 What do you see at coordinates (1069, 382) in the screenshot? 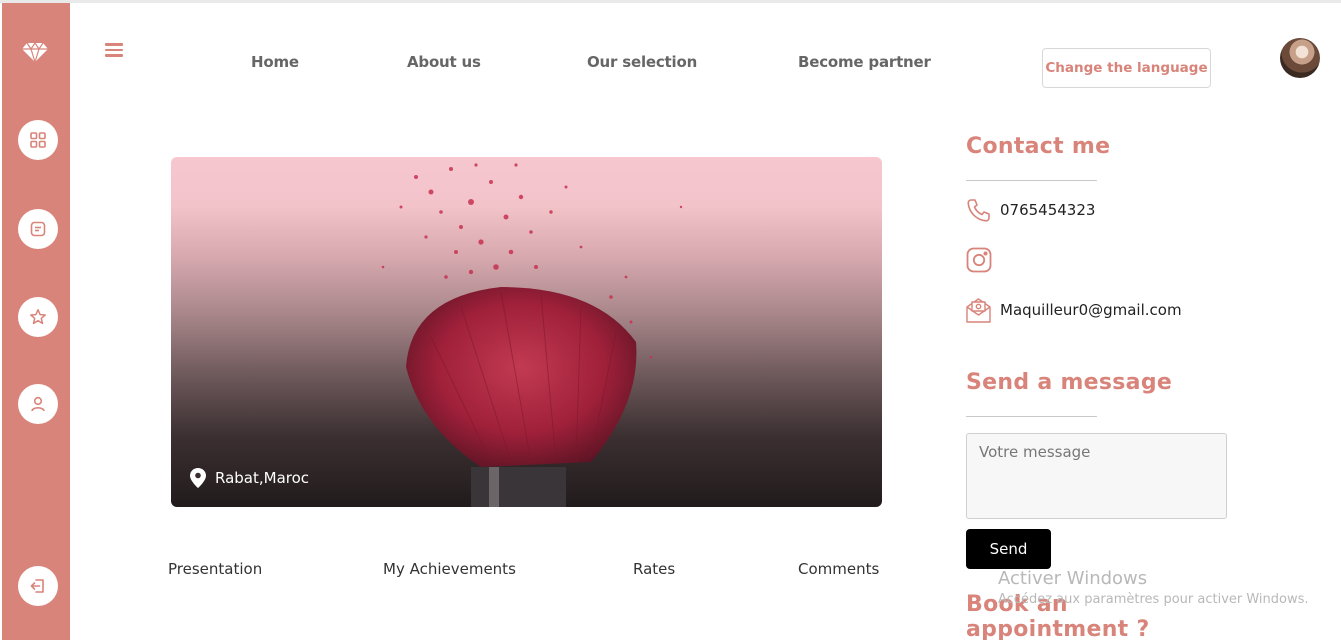
I see `message-title: Send a message` at bounding box center [1069, 382].